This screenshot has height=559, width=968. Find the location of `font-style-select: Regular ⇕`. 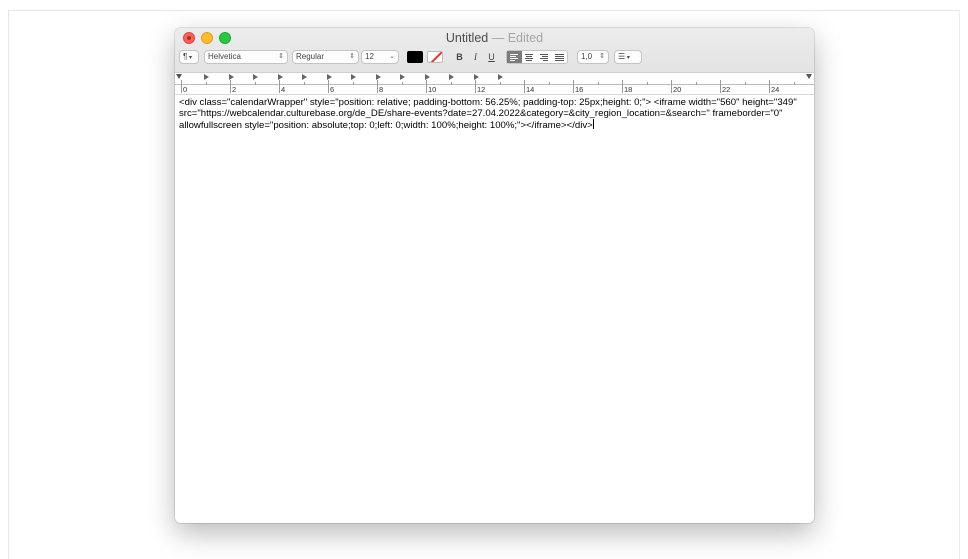

font-style-select: Regular ⇕ is located at coordinates (325, 57).